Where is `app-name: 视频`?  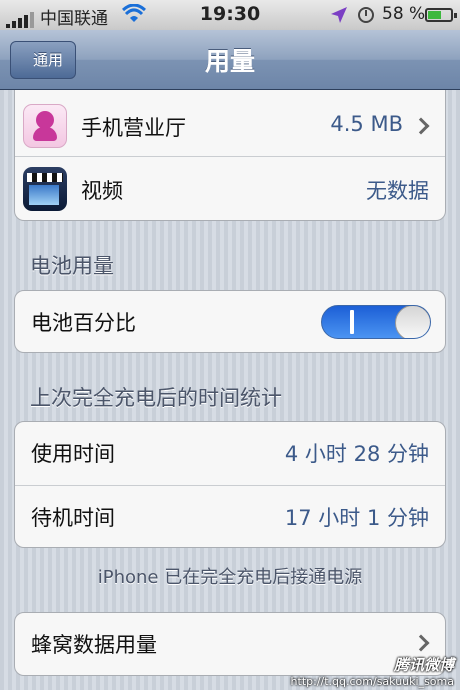 app-name: 视频 is located at coordinates (102, 191).